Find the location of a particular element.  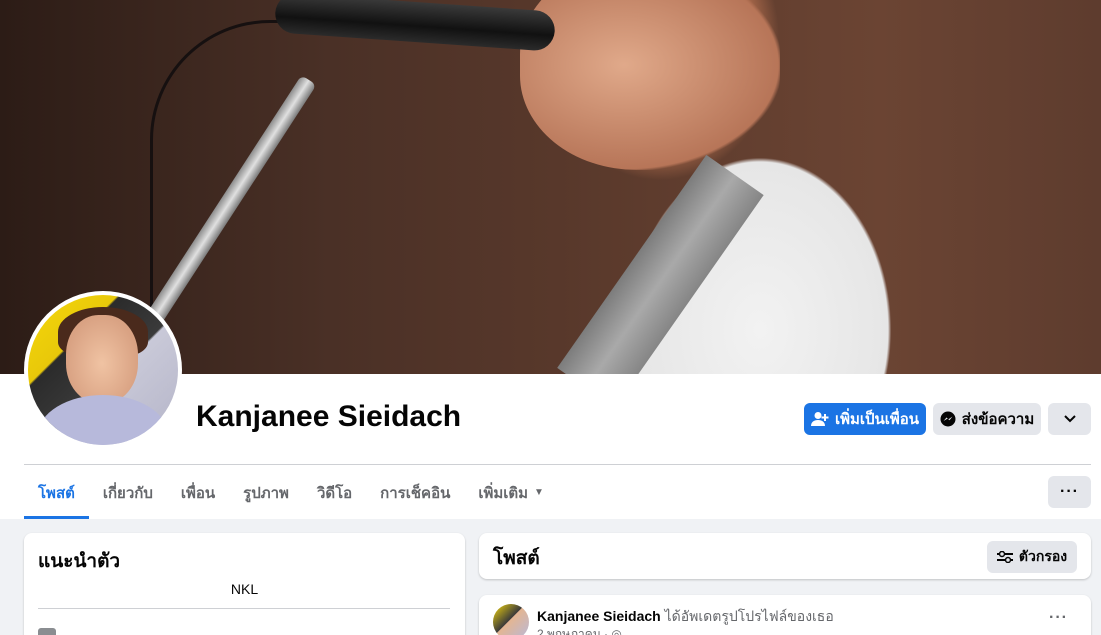

chevron-down-icon is located at coordinates (1069, 419).